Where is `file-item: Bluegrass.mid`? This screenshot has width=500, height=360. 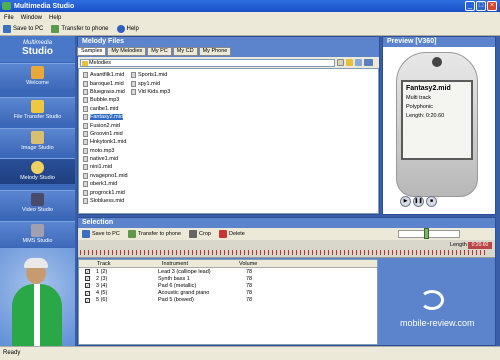
file-item: Bluegrass.mid is located at coordinates (105, 92).